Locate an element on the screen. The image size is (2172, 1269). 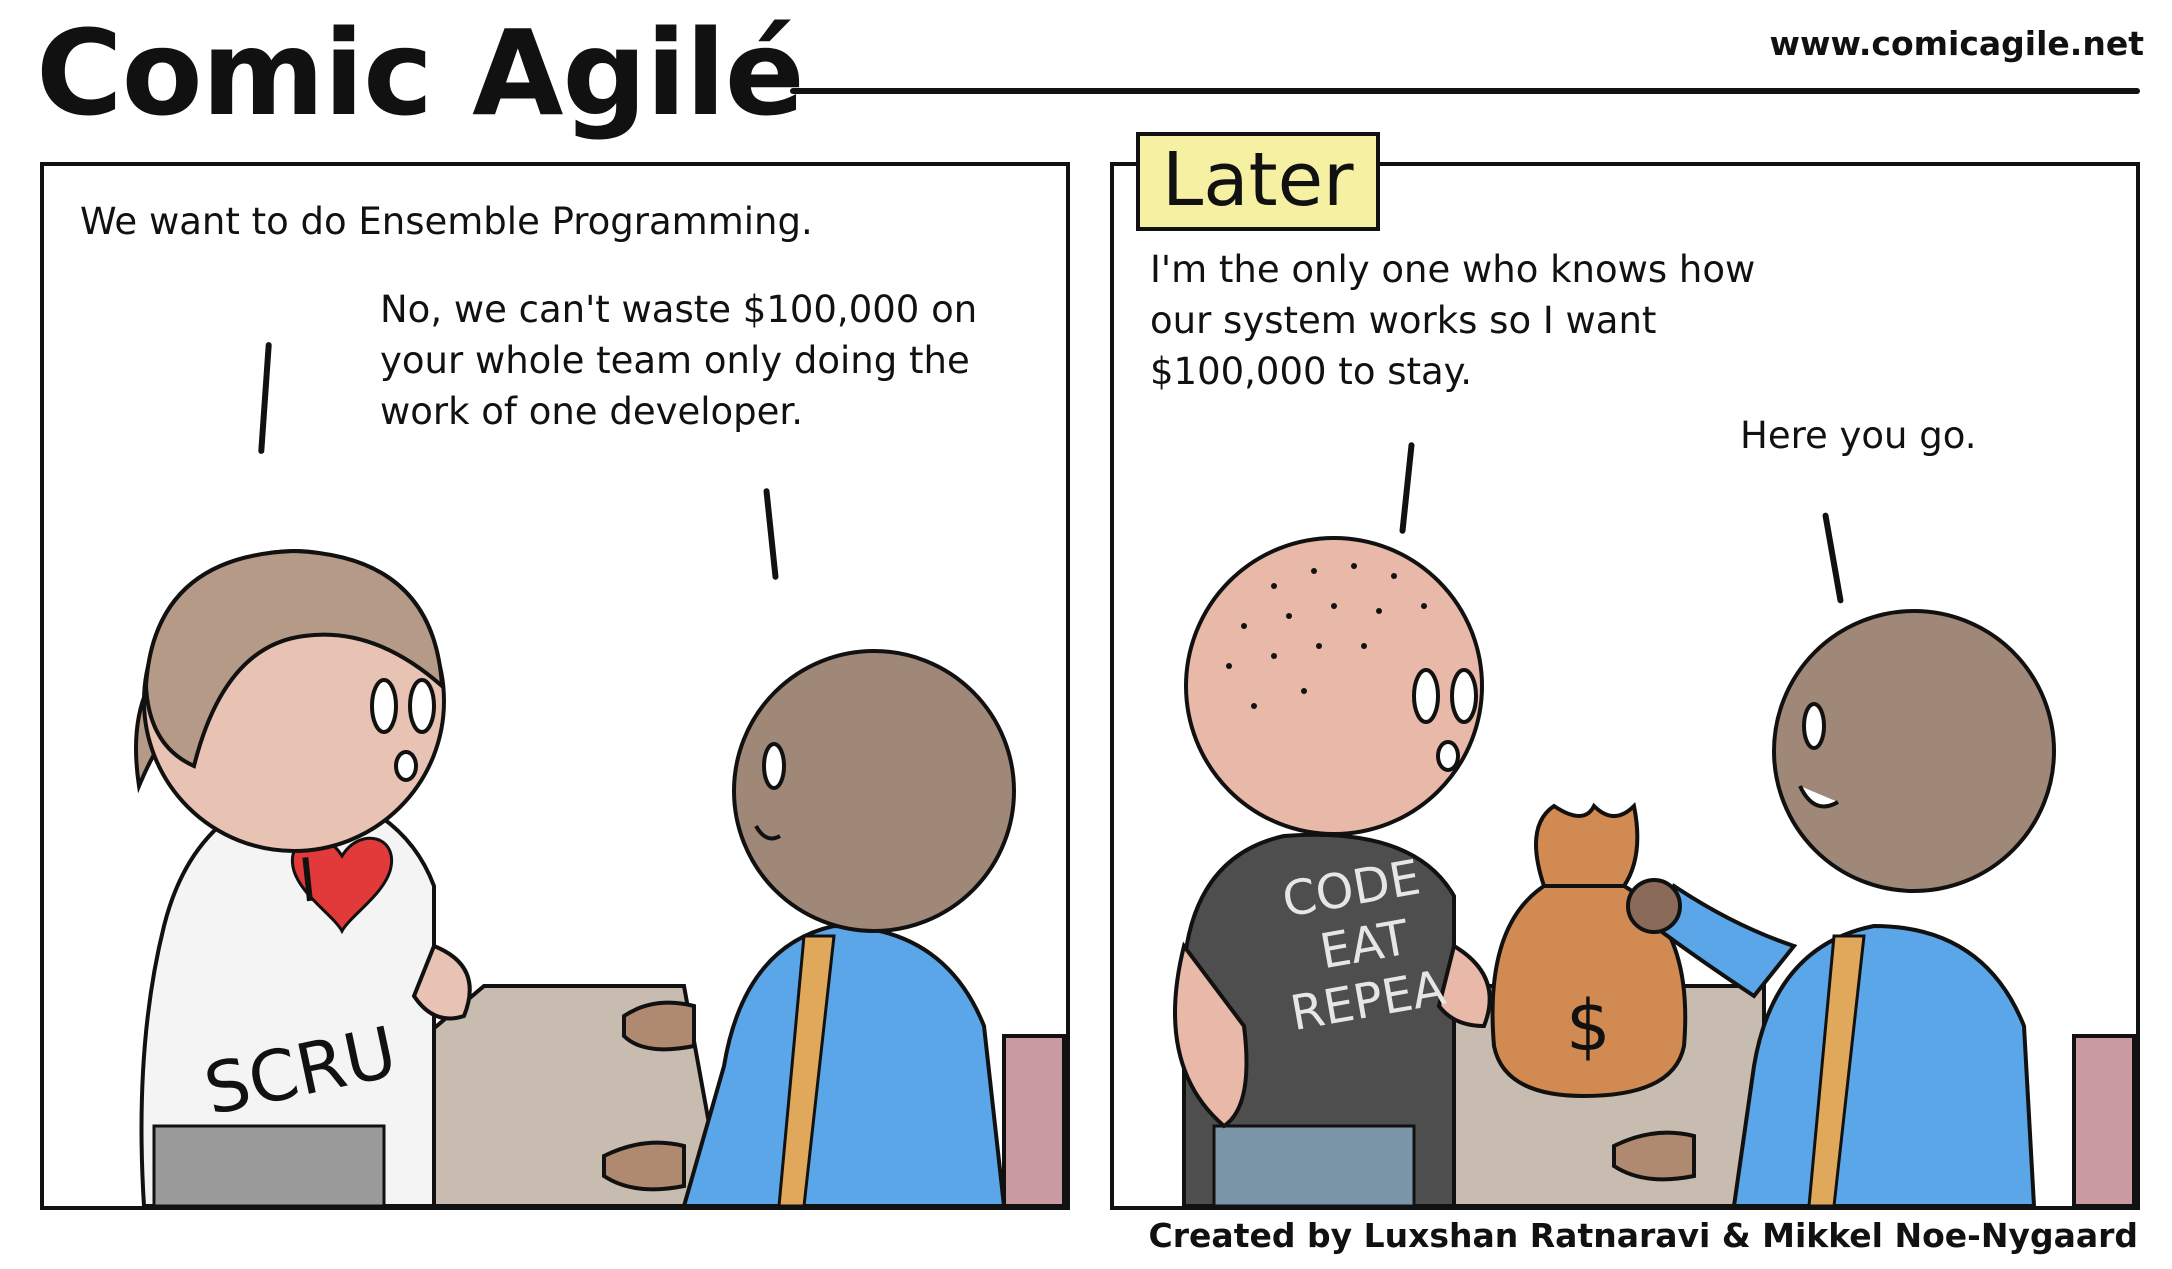
woman-pants is located at coordinates (269, 1165).